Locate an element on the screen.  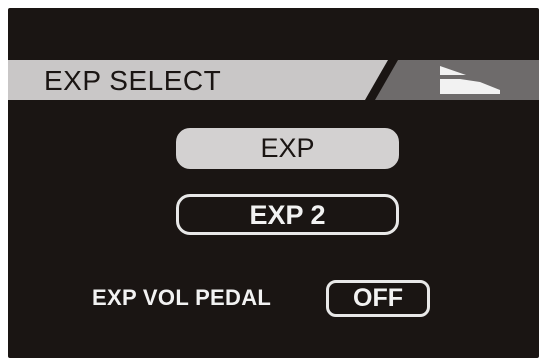
expression-pedal-icon is located at coordinates (470, 80).